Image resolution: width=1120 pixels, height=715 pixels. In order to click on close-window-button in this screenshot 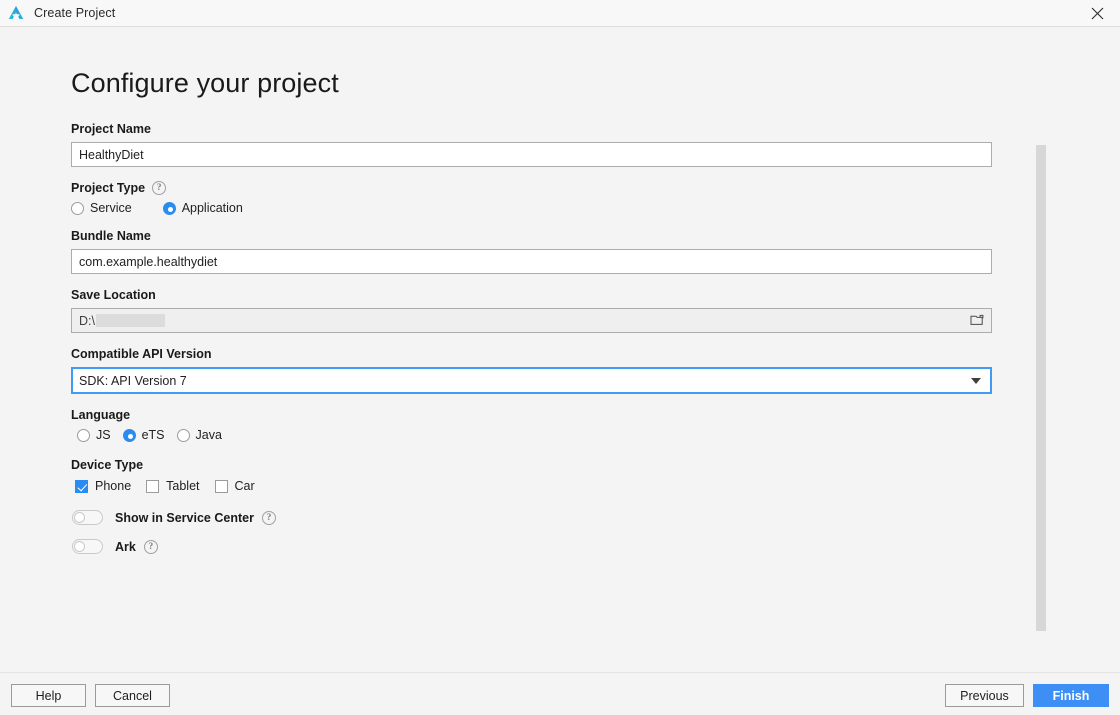, I will do `click(1097, 13)`.